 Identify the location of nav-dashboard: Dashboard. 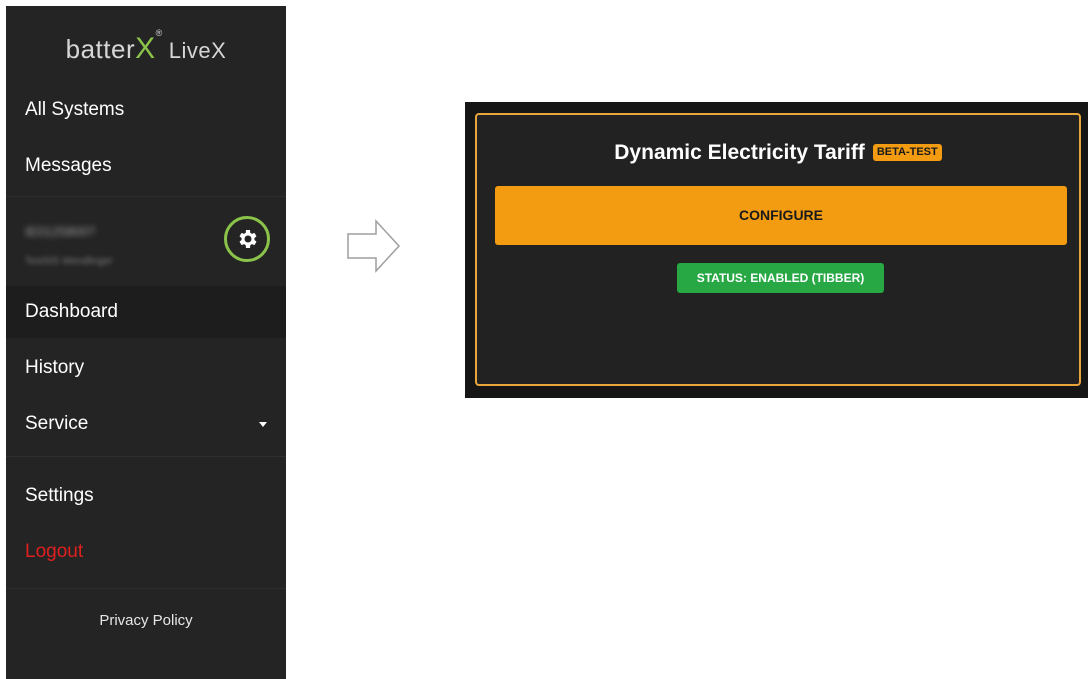
(146, 312).